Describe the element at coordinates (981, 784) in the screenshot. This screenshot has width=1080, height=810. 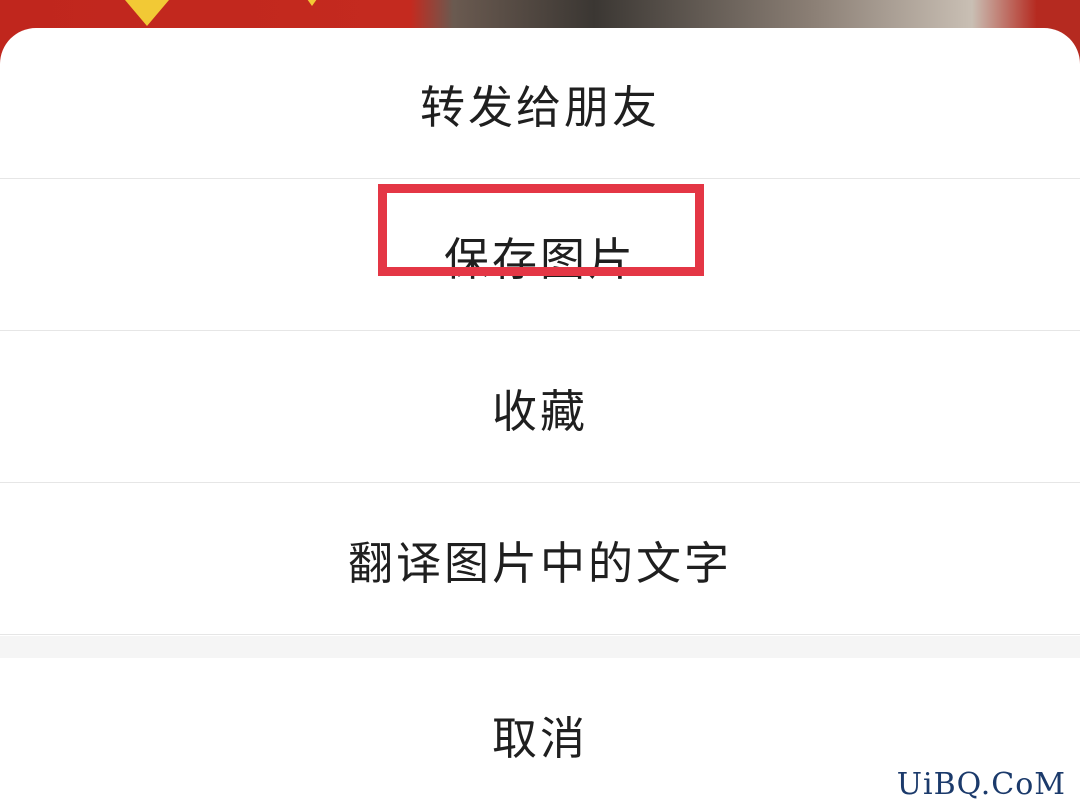
I see `watermark: UiBQ.CoM` at that location.